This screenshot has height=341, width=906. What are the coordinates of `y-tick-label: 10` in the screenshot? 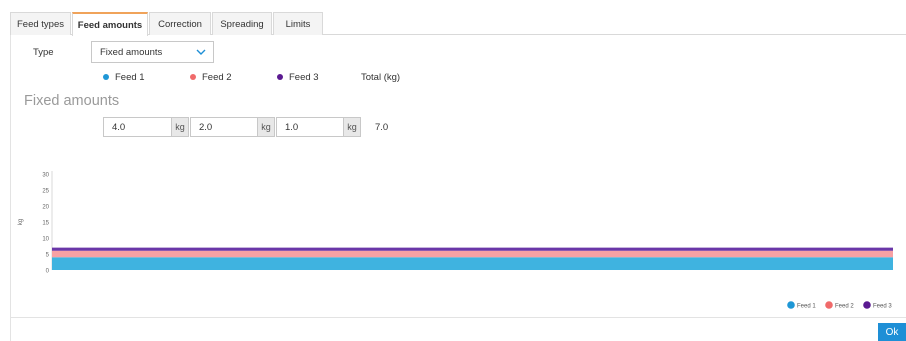 It's located at (45, 240).